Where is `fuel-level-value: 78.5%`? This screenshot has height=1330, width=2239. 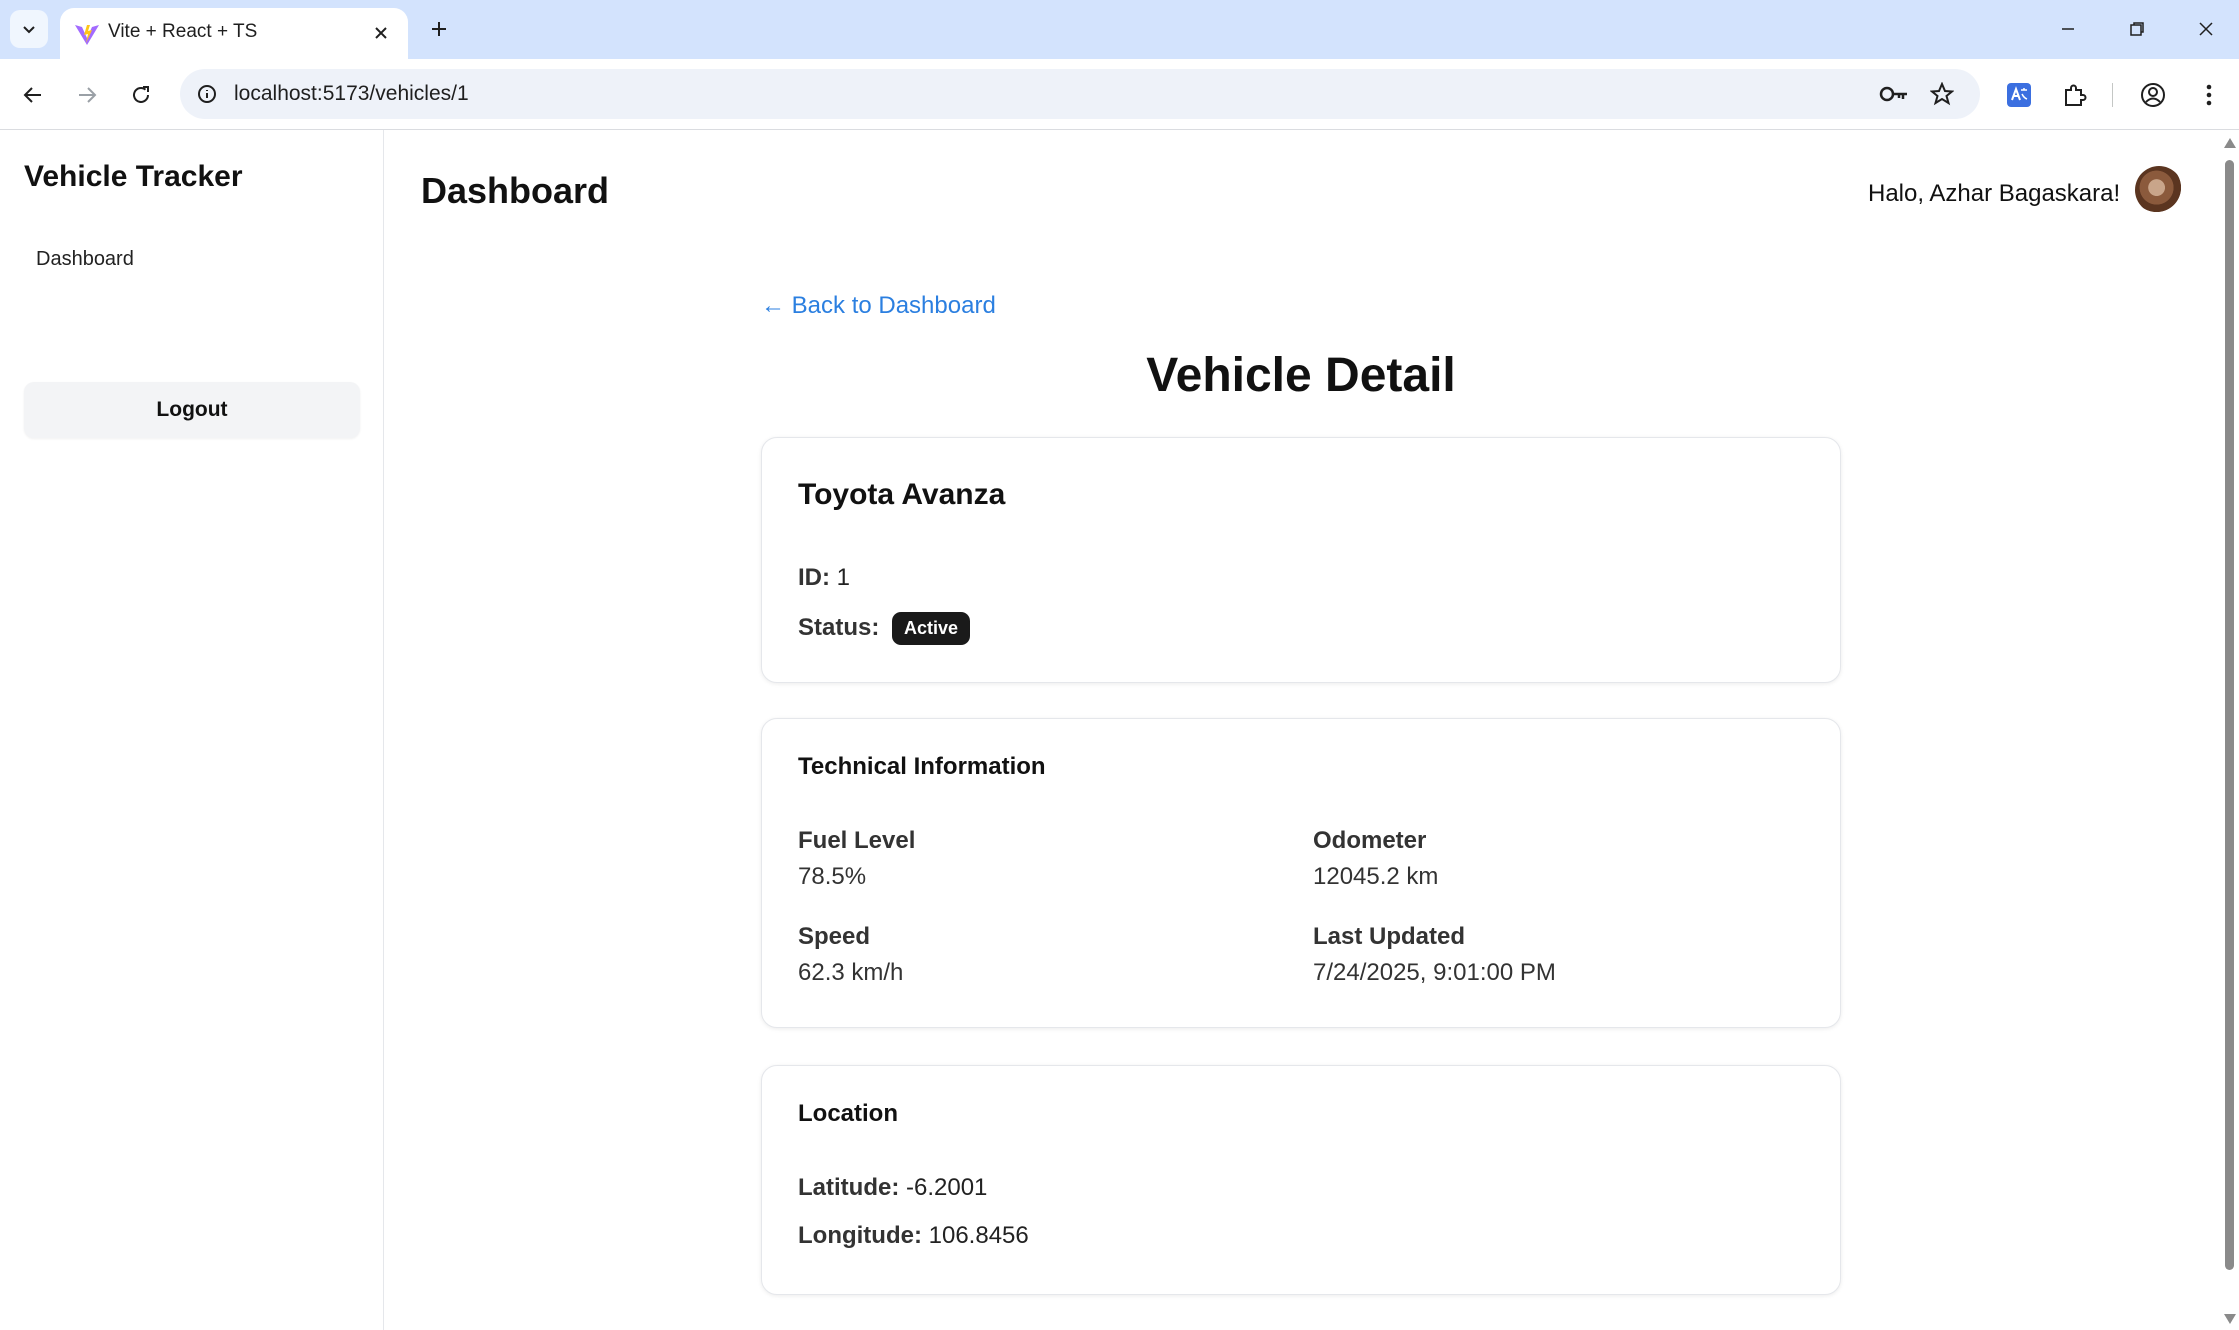 fuel-level-value: 78.5% is located at coordinates (832, 876).